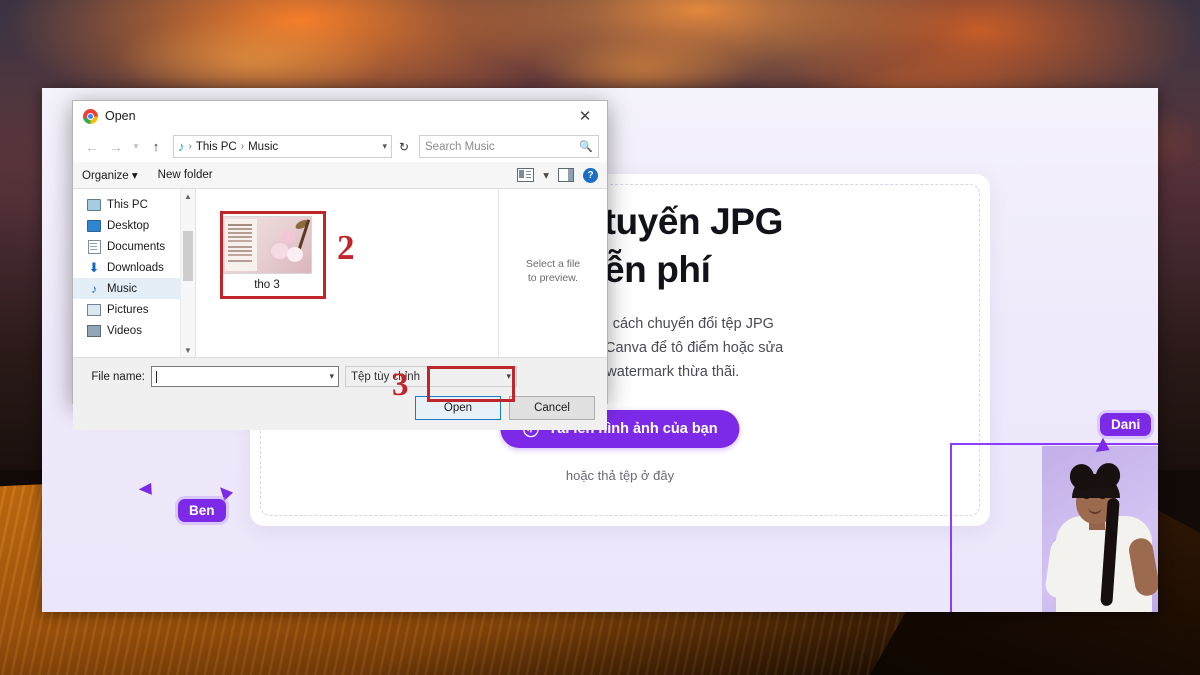  Describe the element at coordinates (134, 176) in the screenshot. I see `organize-caret-icon: ▾` at that location.